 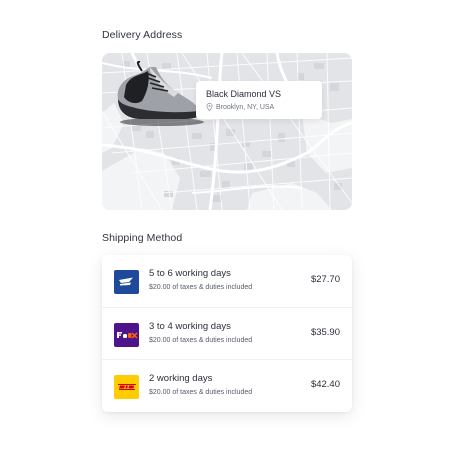 What do you see at coordinates (142, 35) in the screenshot?
I see `delivery-address-heading: Delivery Address` at bounding box center [142, 35].